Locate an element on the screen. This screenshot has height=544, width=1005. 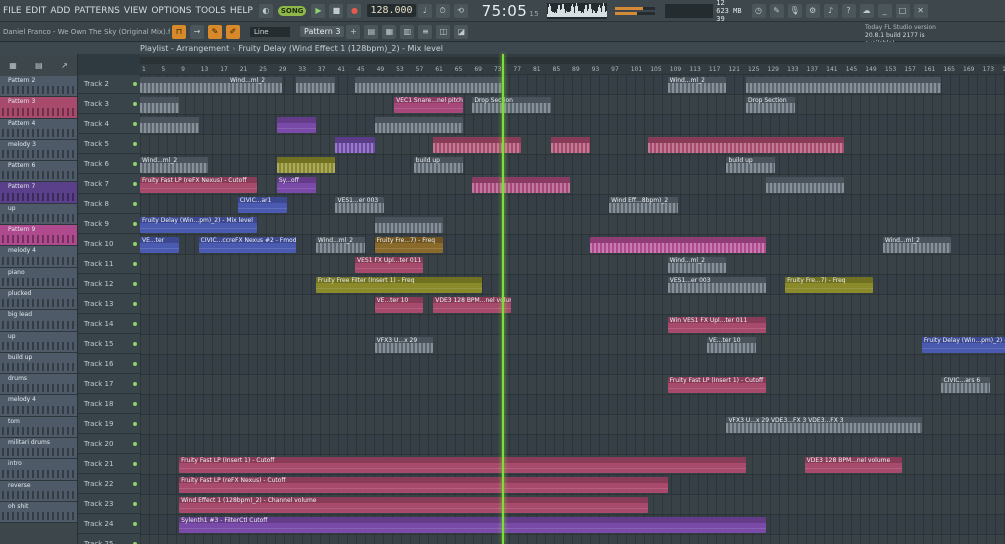
track-header: Track 24 is located at coordinates (109, 524).